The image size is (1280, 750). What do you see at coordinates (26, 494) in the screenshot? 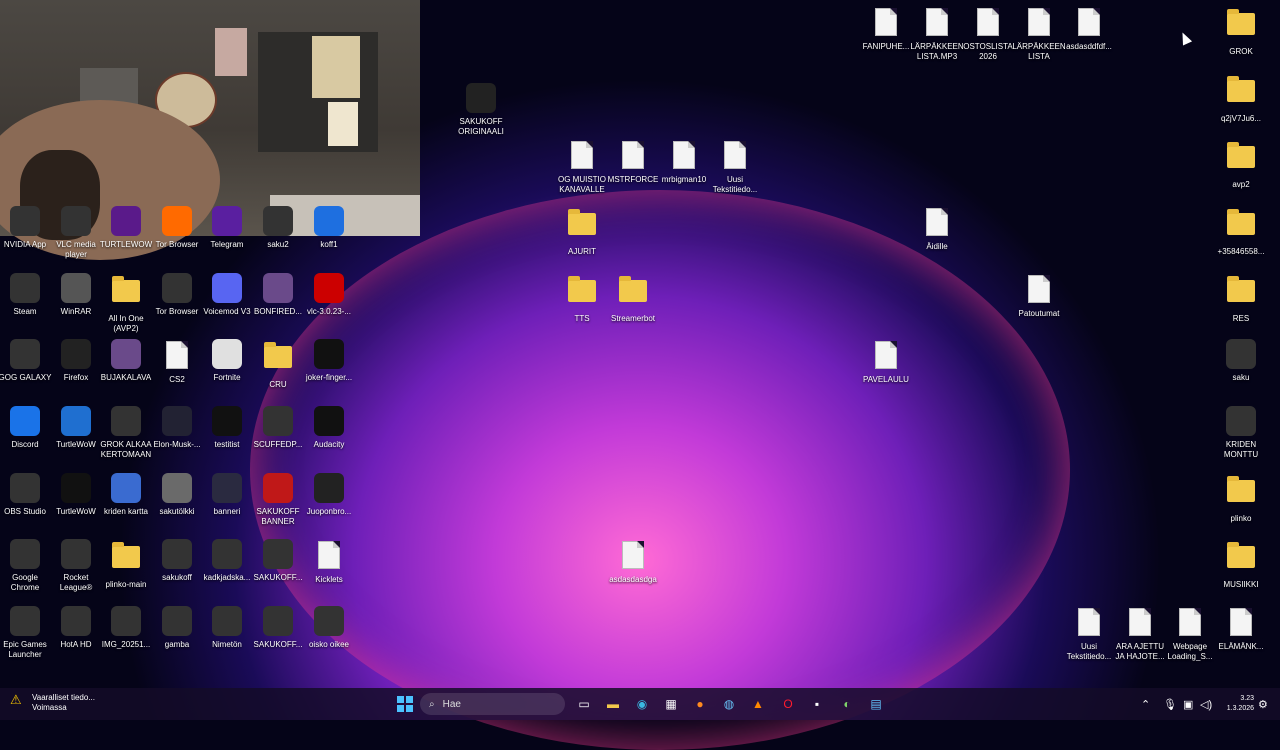
I see `desktop-icon: OBS Studio` at bounding box center [26, 494].